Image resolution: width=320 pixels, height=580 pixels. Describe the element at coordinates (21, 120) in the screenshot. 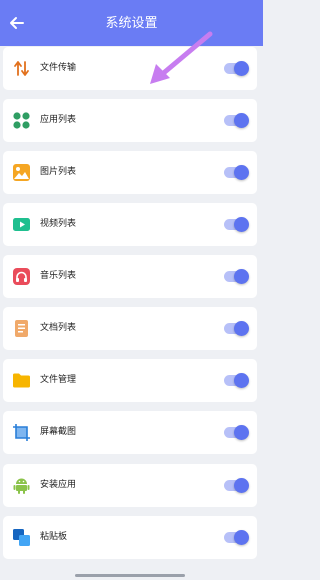

I see `app-grid-icon` at that location.